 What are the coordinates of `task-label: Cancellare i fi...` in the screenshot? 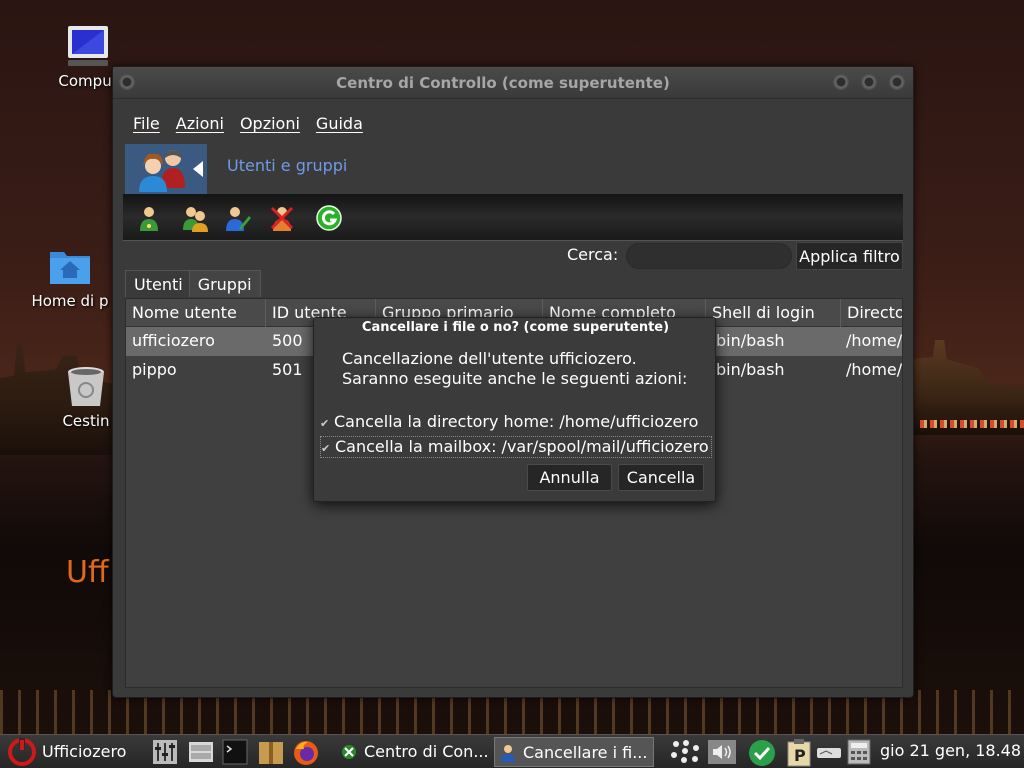 It's located at (585, 752).